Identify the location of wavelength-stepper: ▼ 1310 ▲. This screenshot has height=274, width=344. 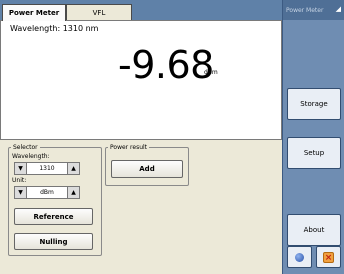
(47, 168).